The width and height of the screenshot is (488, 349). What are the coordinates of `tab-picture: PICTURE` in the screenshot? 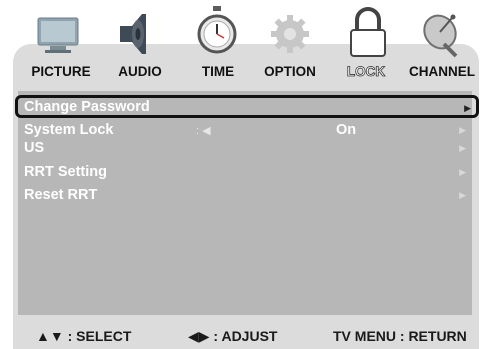 It's located at (60, 71).